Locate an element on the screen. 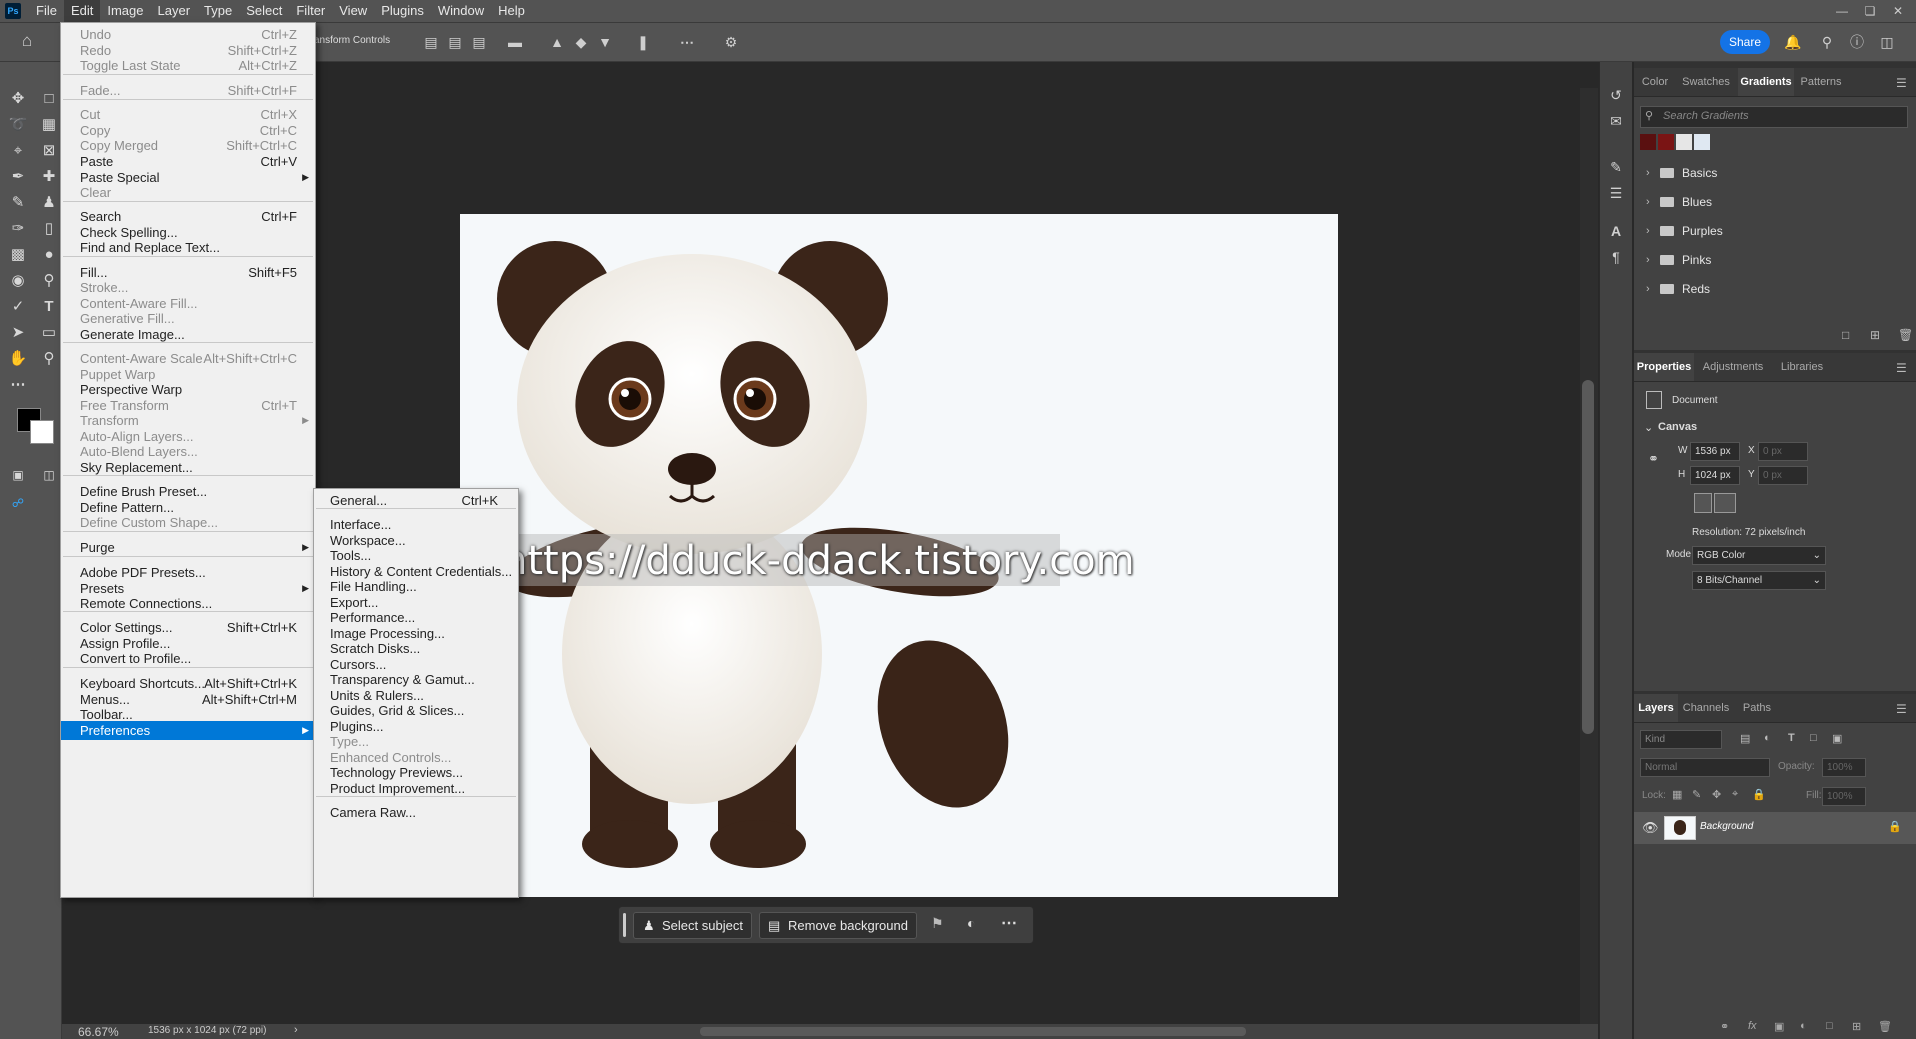 The height and width of the screenshot is (1039, 1916). history-brush-tool-icon: ✑ is located at coordinates (18, 229).